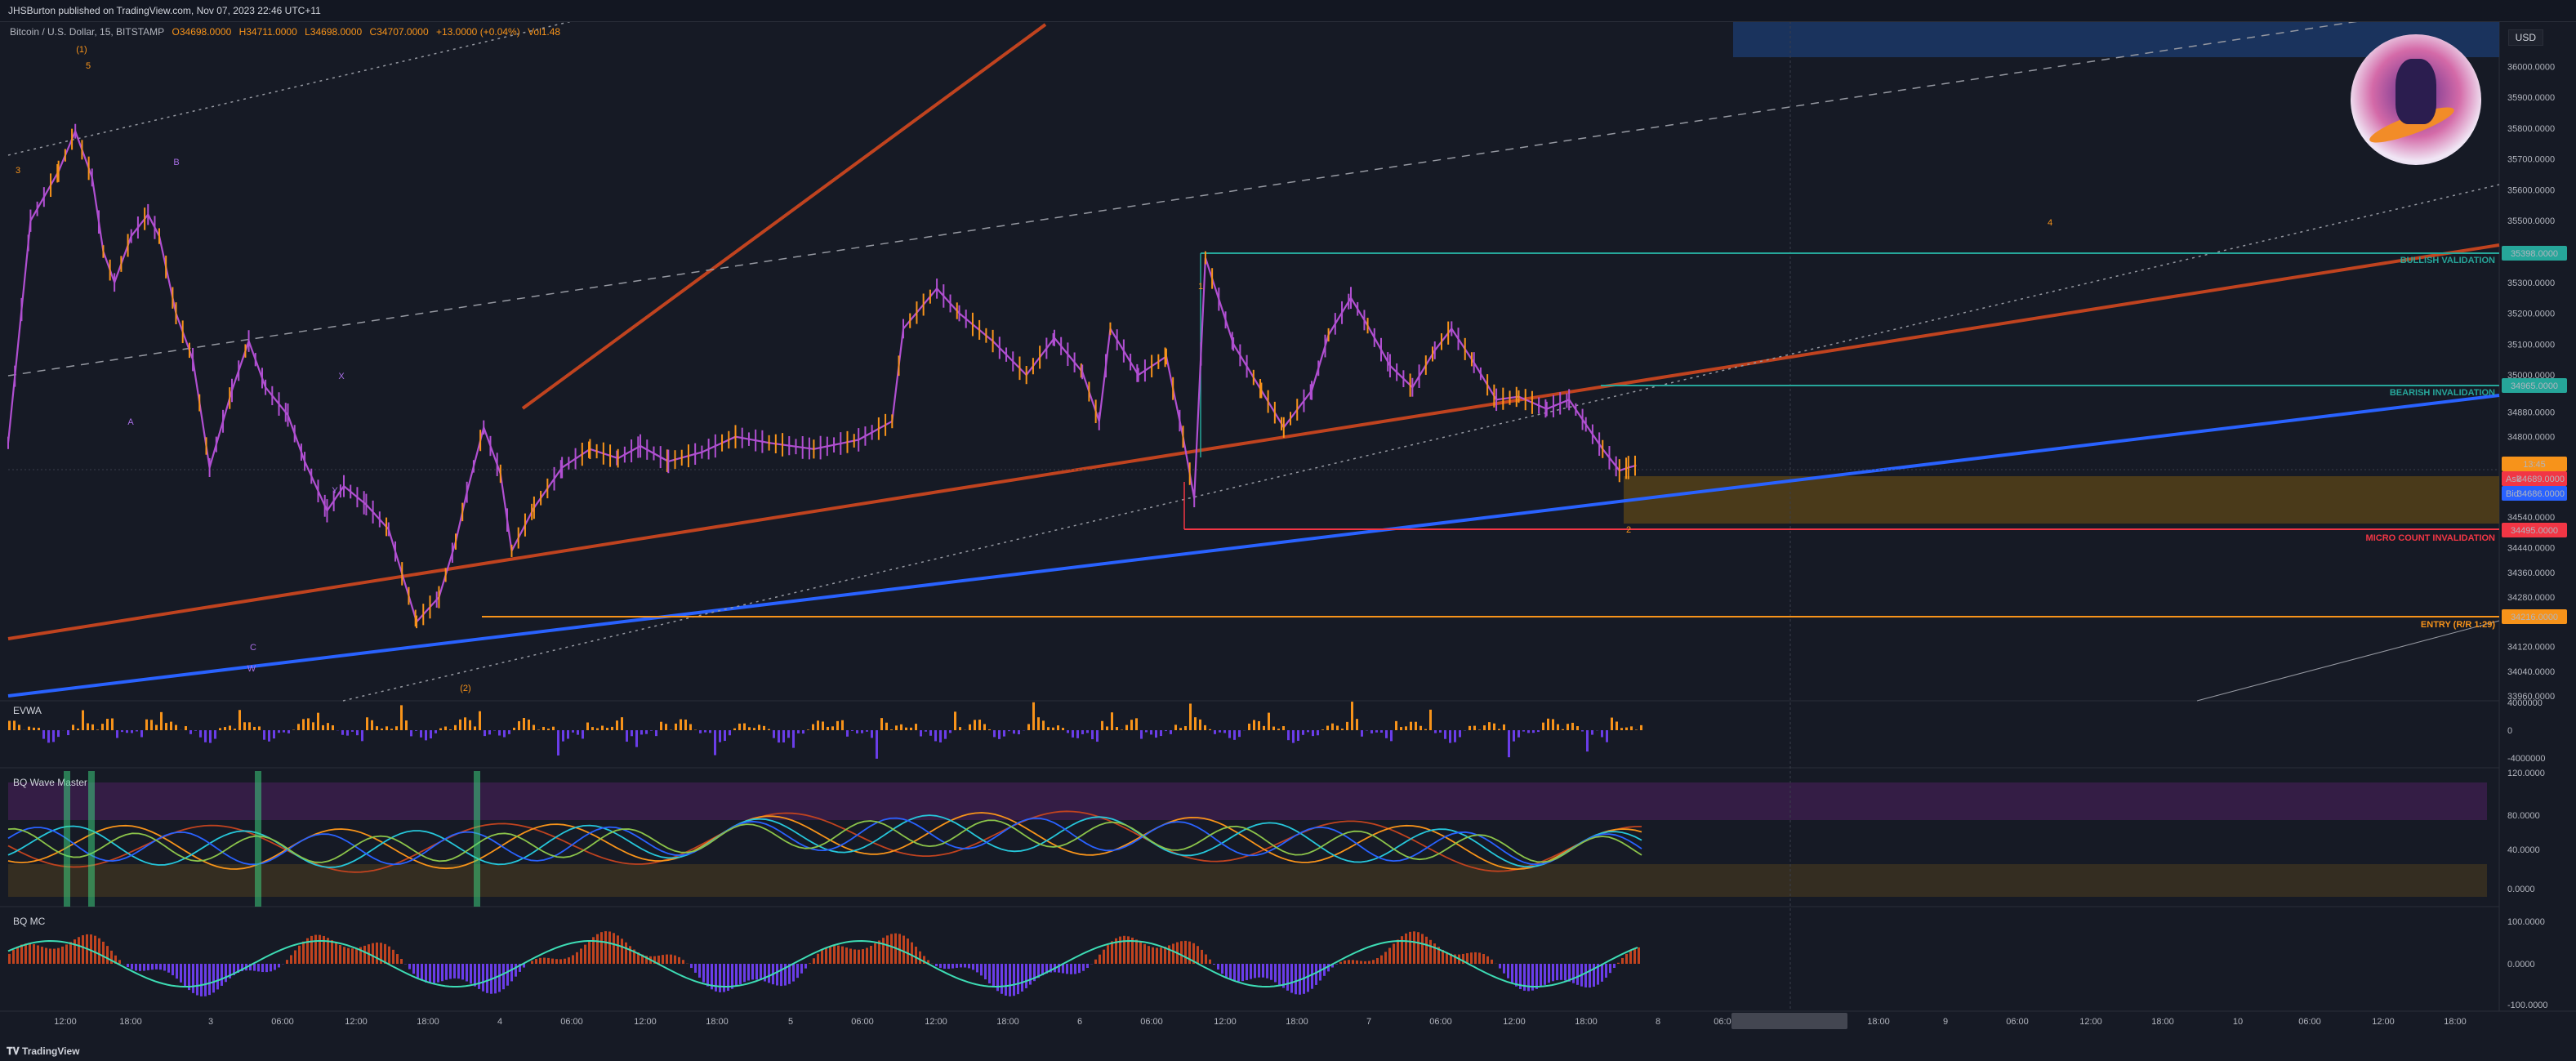  I want to click on price-tag-bearish-text: 34965.0000, so click(2534, 386).